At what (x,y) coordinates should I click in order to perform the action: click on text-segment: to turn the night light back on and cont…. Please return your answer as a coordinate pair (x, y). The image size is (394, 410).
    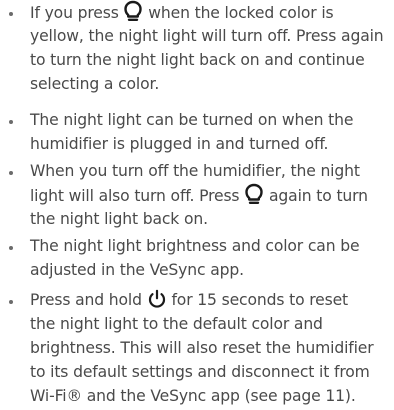
    Looking at the image, I should click on (197, 60).